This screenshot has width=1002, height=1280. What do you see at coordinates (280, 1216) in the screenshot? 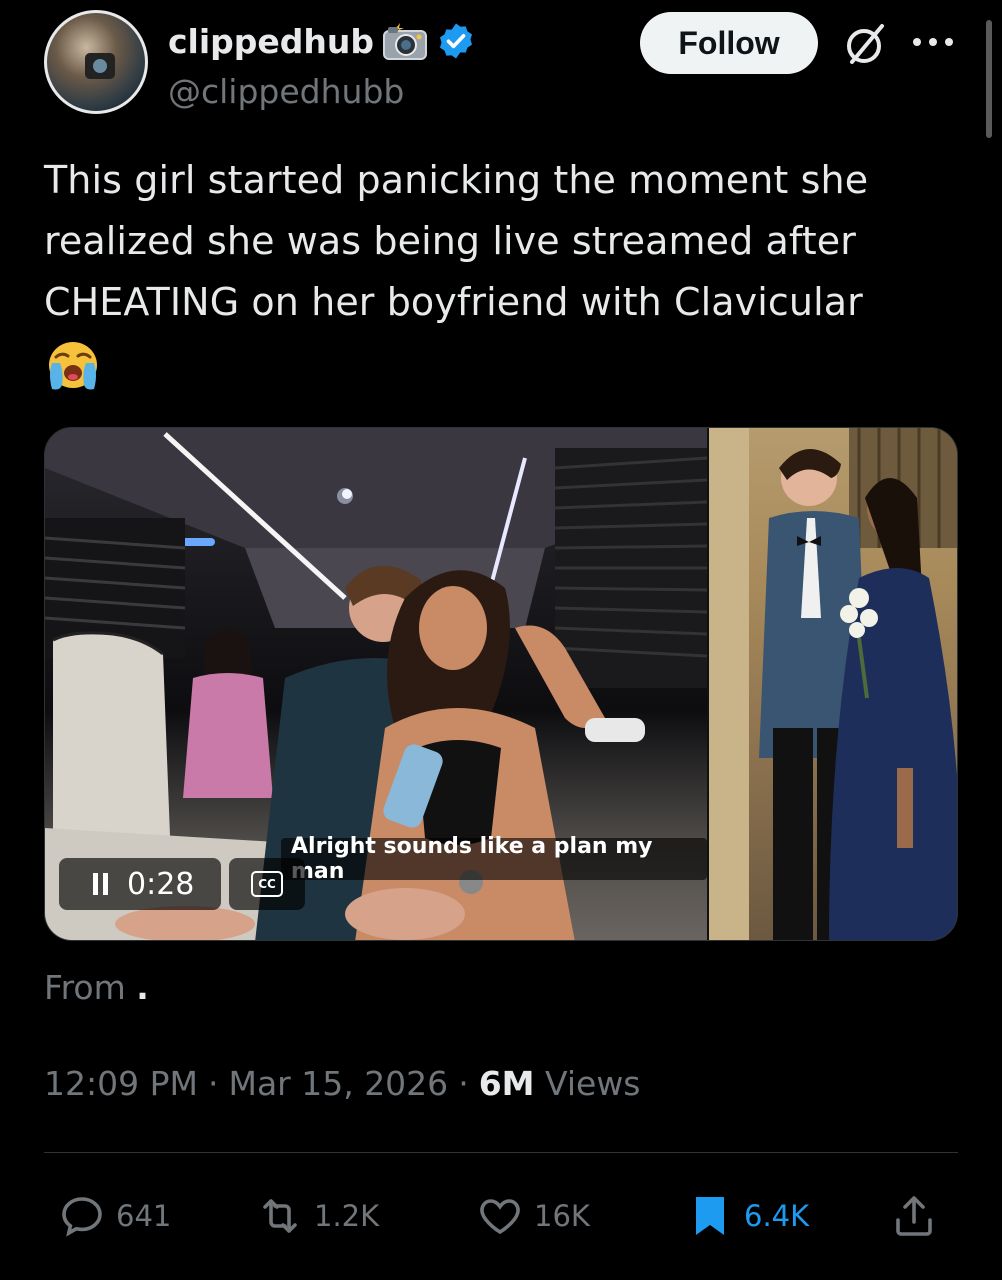
I see `repost-icon` at bounding box center [280, 1216].